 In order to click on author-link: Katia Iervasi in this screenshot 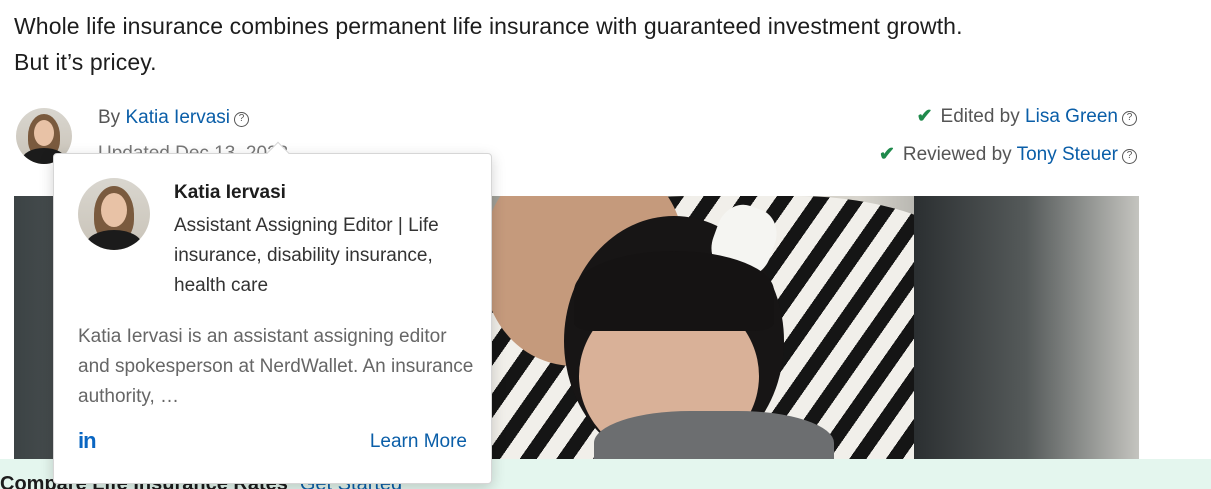, I will do `click(177, 117)`.